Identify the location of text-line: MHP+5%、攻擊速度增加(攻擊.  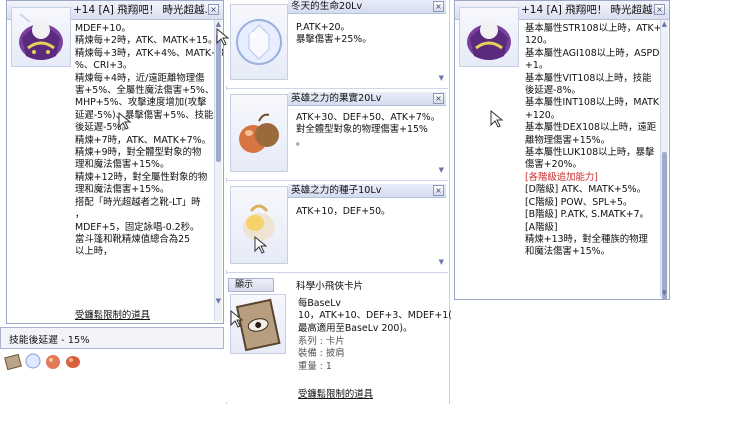
(141, 103).